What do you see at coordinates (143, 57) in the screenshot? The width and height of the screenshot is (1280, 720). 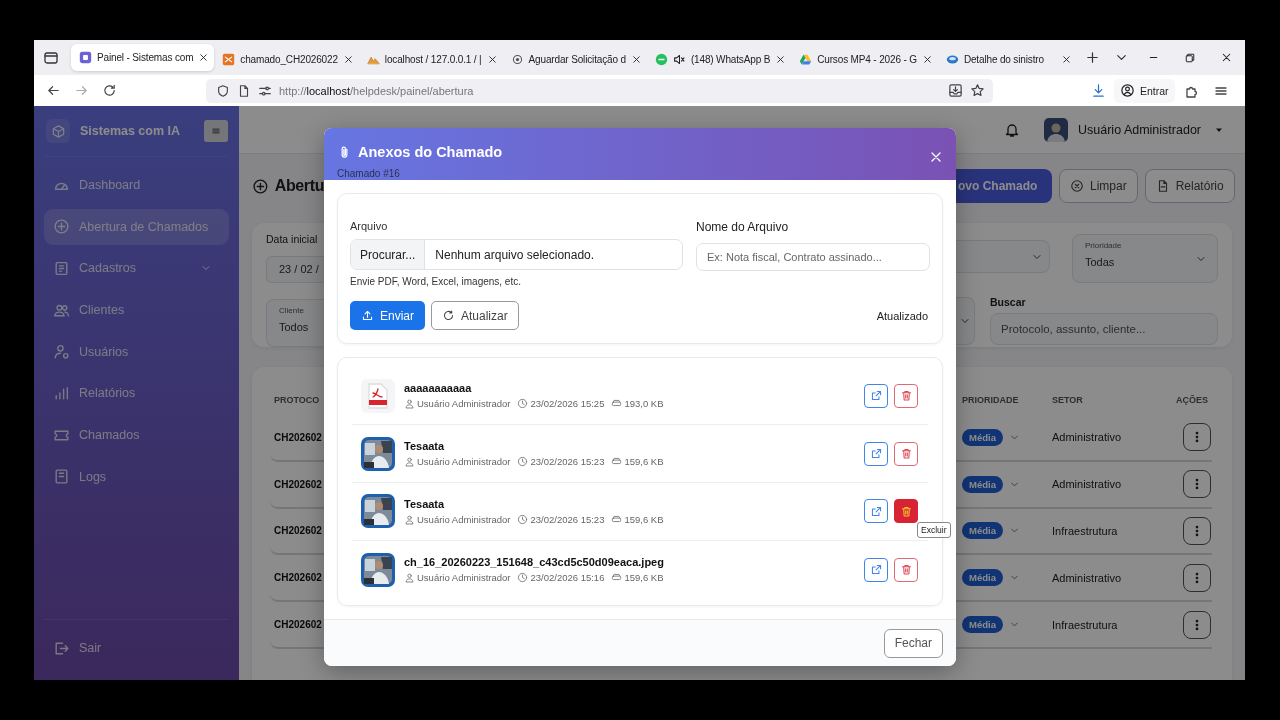 I see `browser-tab: Painel - Sistemas com` at bounding box center [143, 57].